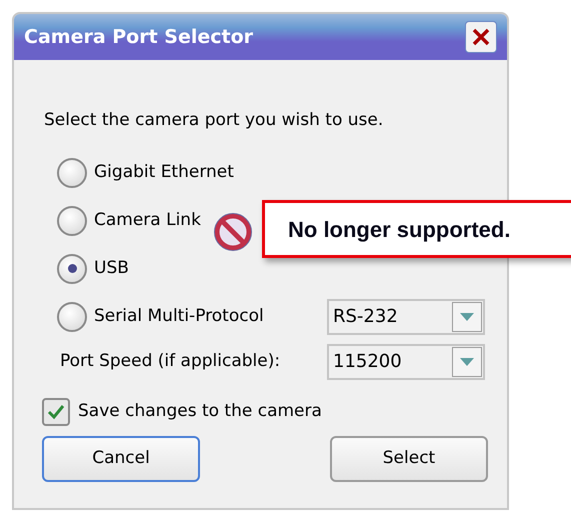 The height and width of the screenshot is (512, 571). I want to click on prohibited-icon, so click(234, 233).